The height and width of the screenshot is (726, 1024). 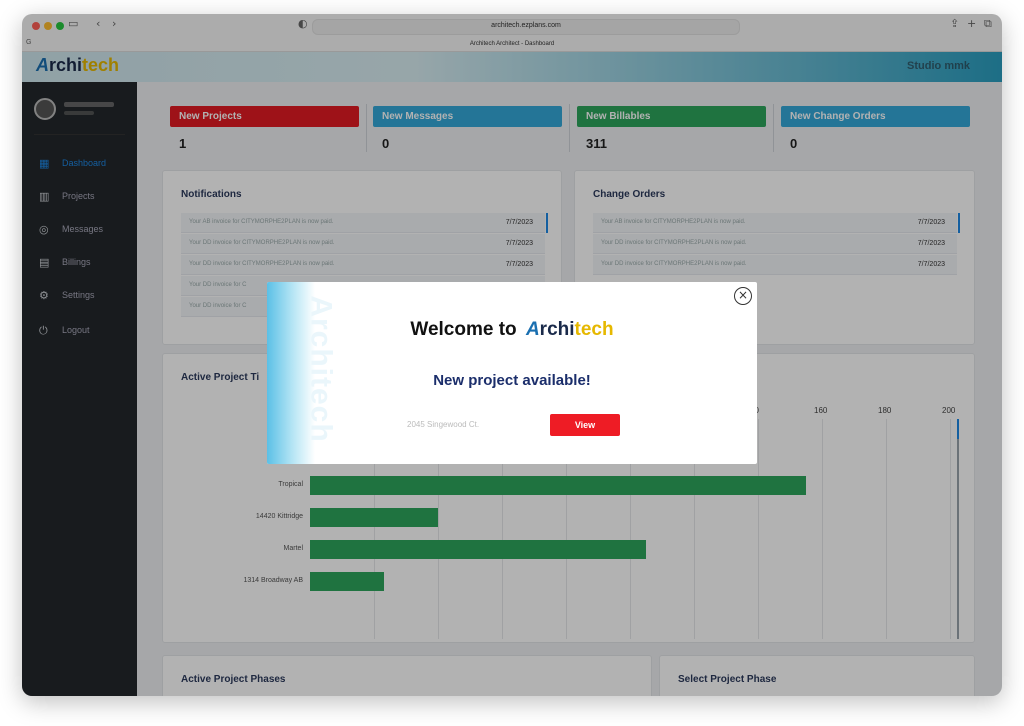 What do you see at coordinates (594, 329) in the screenshot?
I see `logo-text-suffix: tech` at bounding box center [594, 329].